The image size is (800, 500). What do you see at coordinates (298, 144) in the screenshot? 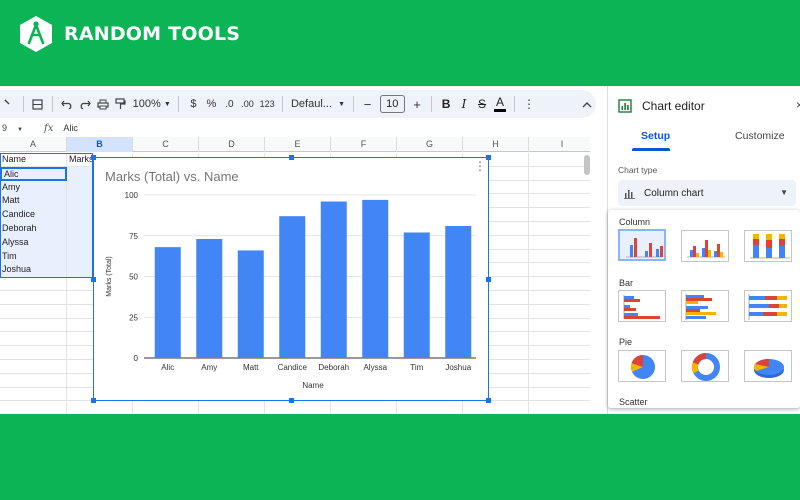
I see `column-header-e: E` at bounding box center [298, 144].